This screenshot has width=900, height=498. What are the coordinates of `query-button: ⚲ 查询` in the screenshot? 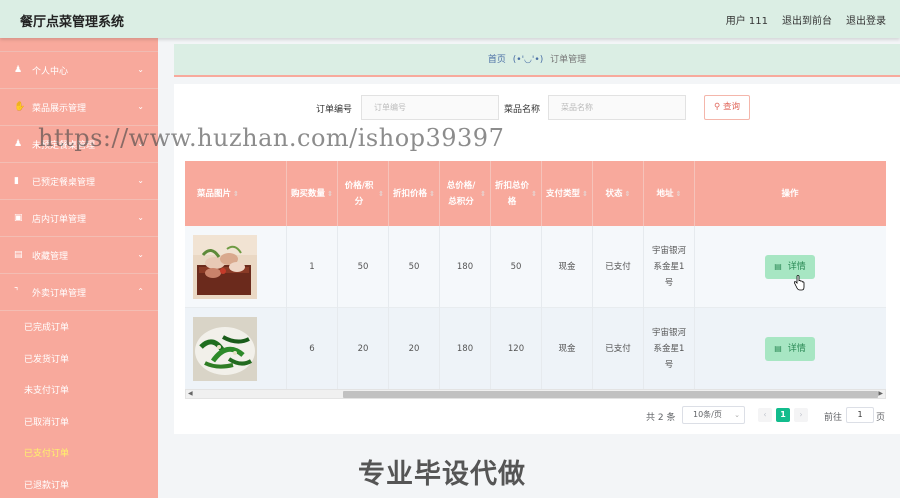 It's located at (727, 107).